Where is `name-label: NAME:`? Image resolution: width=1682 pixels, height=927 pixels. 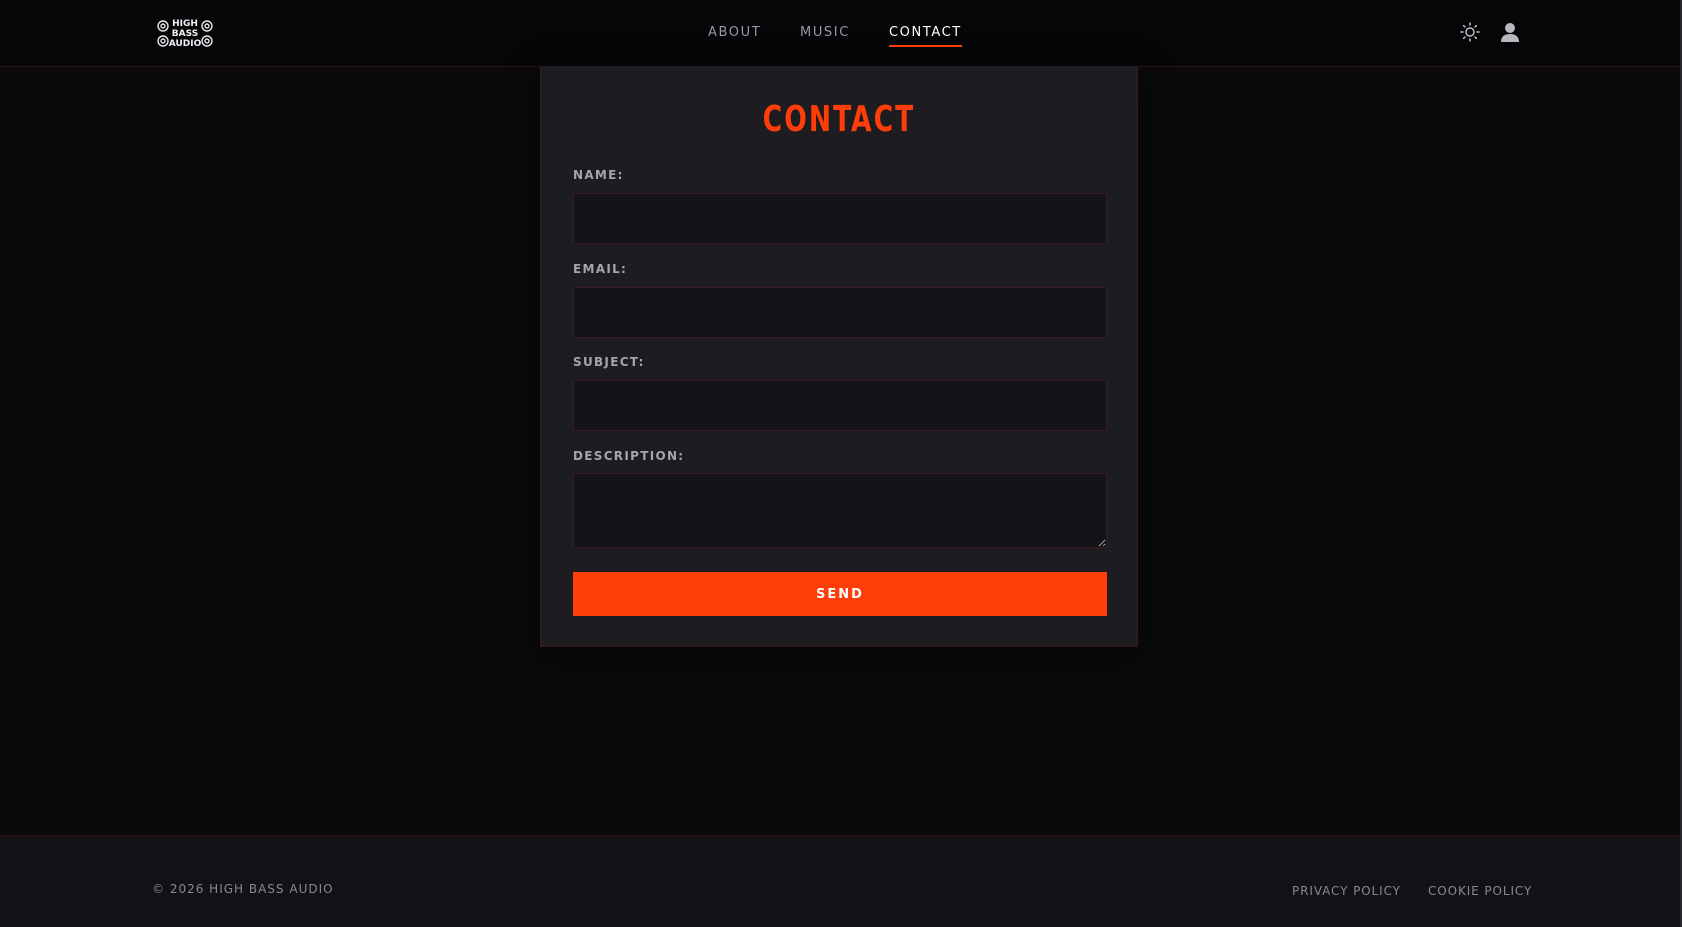
name-label: NAME: is located at coordinates (598, 175).